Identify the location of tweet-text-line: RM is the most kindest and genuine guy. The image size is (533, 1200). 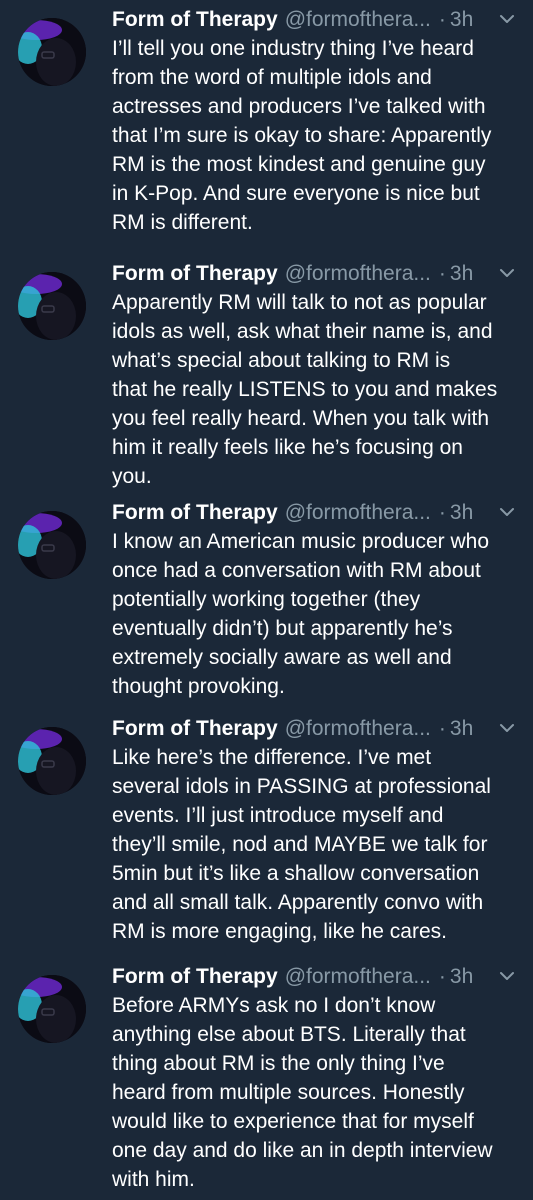
(299, 164).